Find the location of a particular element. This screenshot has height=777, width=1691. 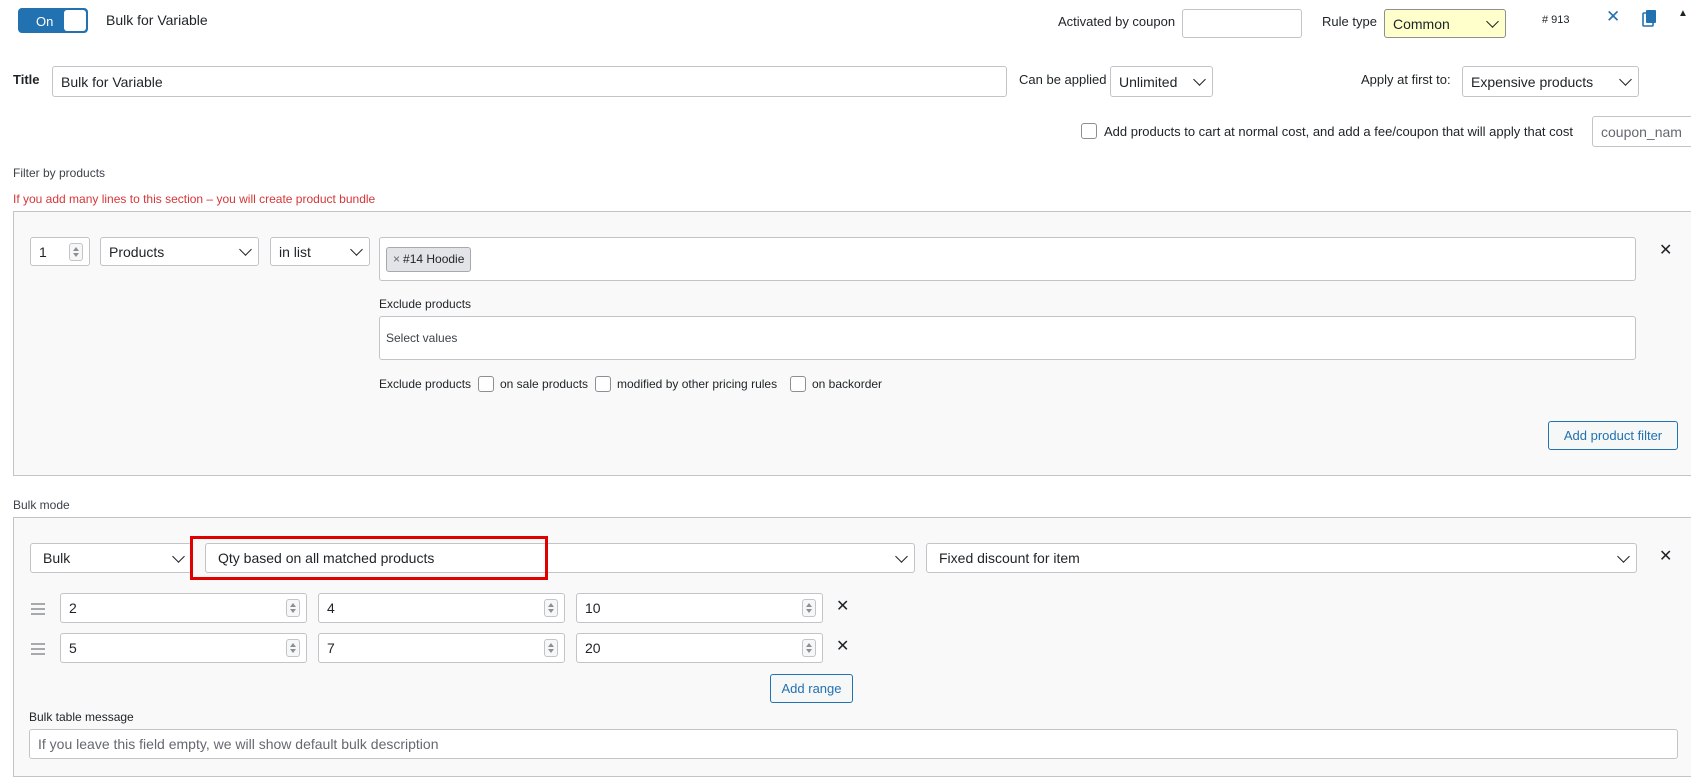

highlight-box is located at coordinates (369, 558).